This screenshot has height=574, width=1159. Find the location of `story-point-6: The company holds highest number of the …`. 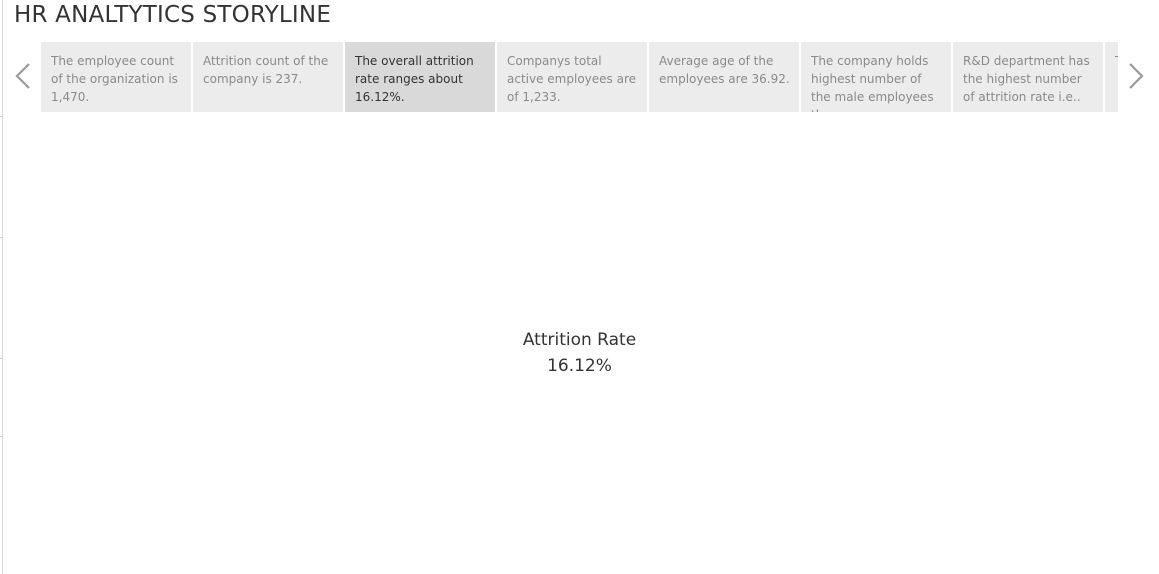

story-point-6: The company holds highest number of the … is located at coordinates (876, 77).